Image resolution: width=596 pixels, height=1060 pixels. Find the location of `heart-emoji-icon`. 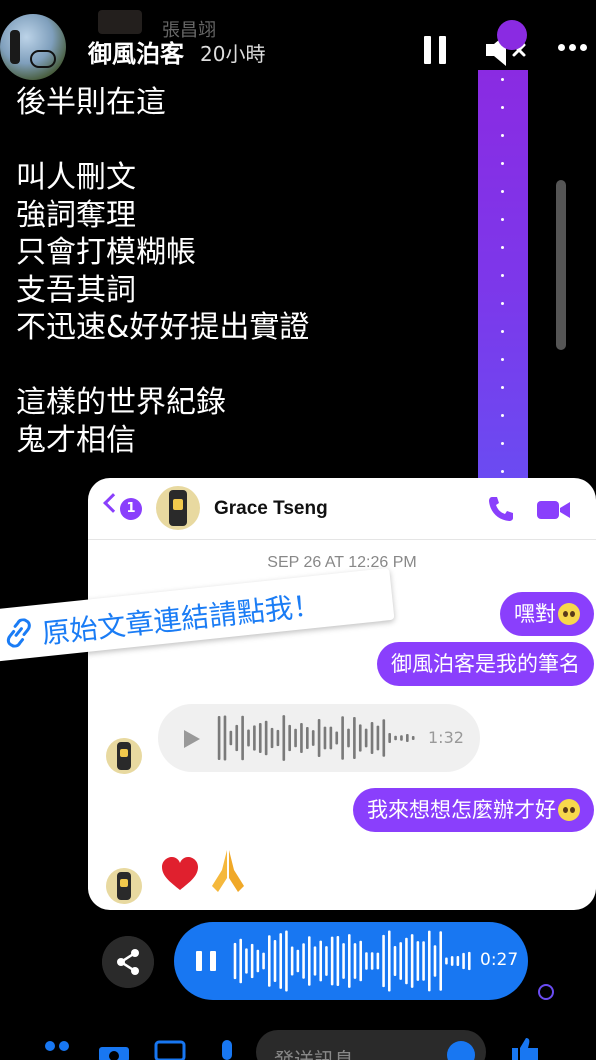

heart-emoji-icon is located at coordinates (180, 873).